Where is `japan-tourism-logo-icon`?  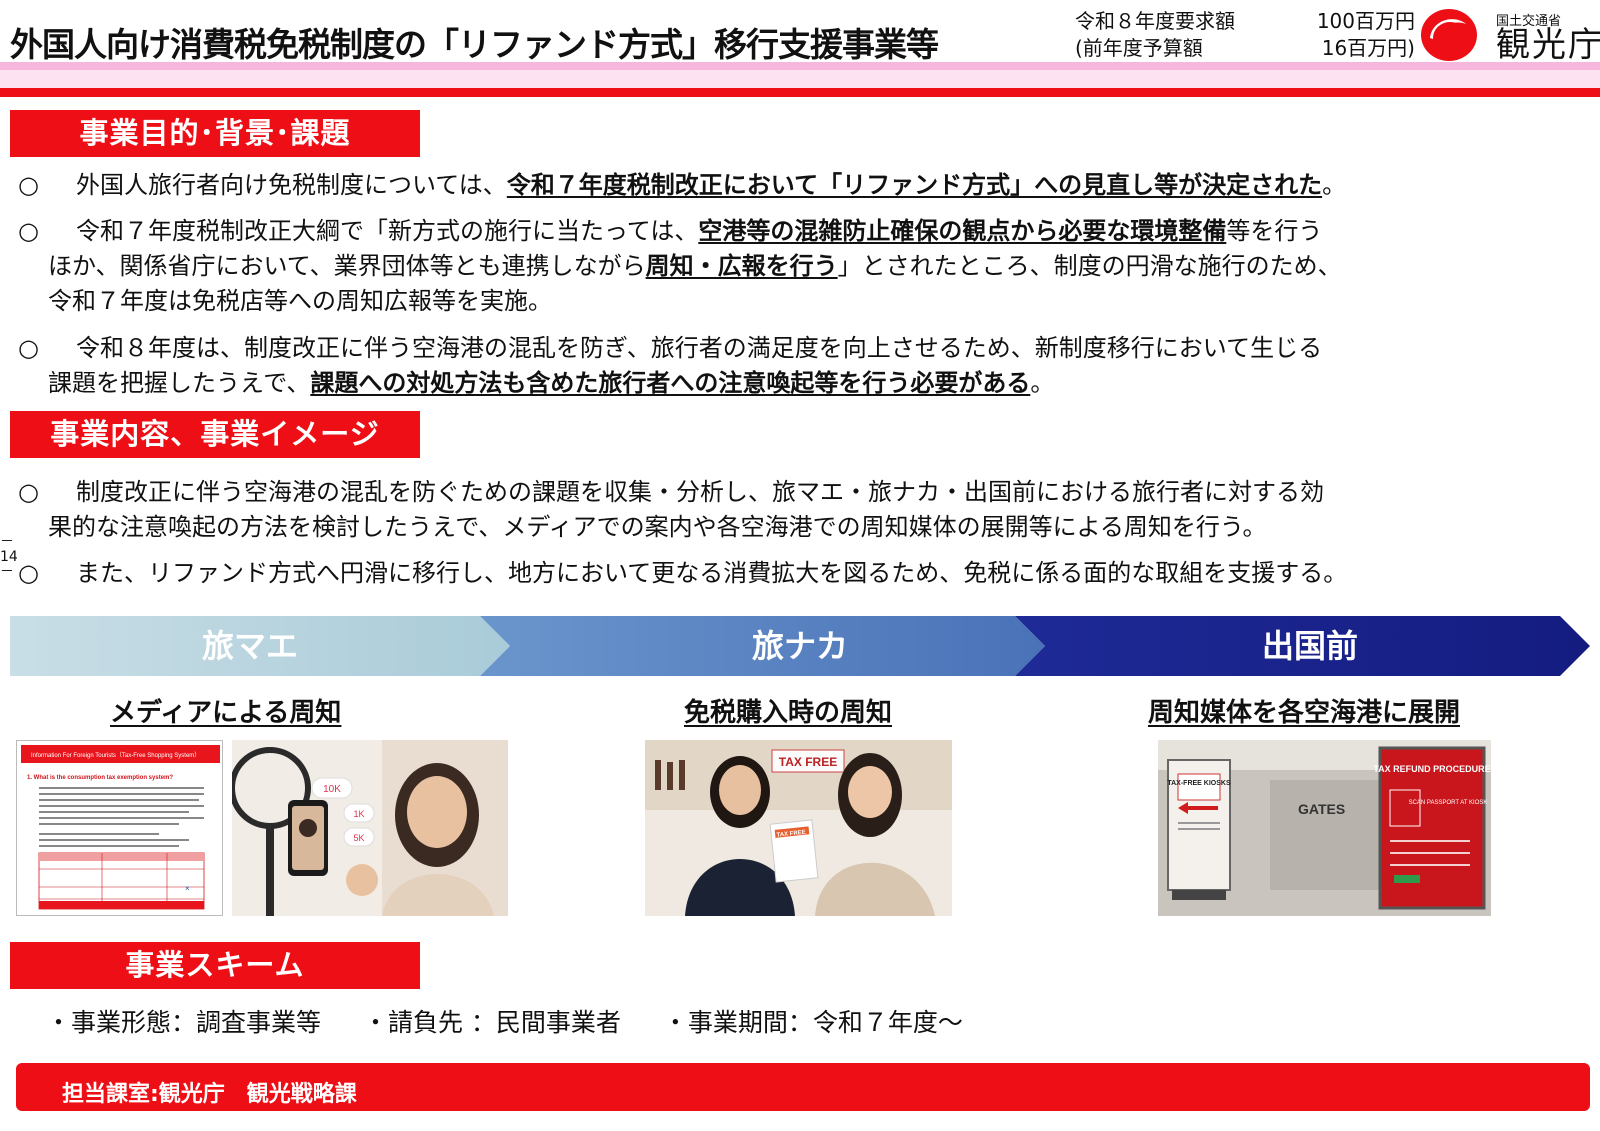
japan-tourism-logo-icon is located at coordinates (1449, 35).